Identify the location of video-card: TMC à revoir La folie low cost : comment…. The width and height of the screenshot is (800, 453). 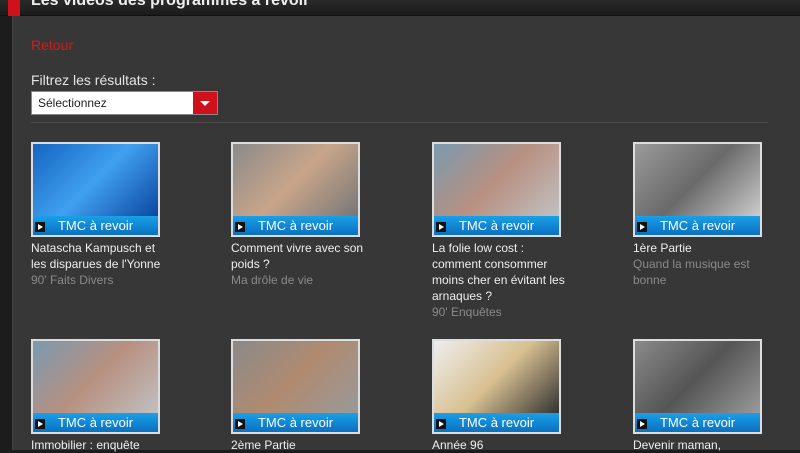
(502, 231).